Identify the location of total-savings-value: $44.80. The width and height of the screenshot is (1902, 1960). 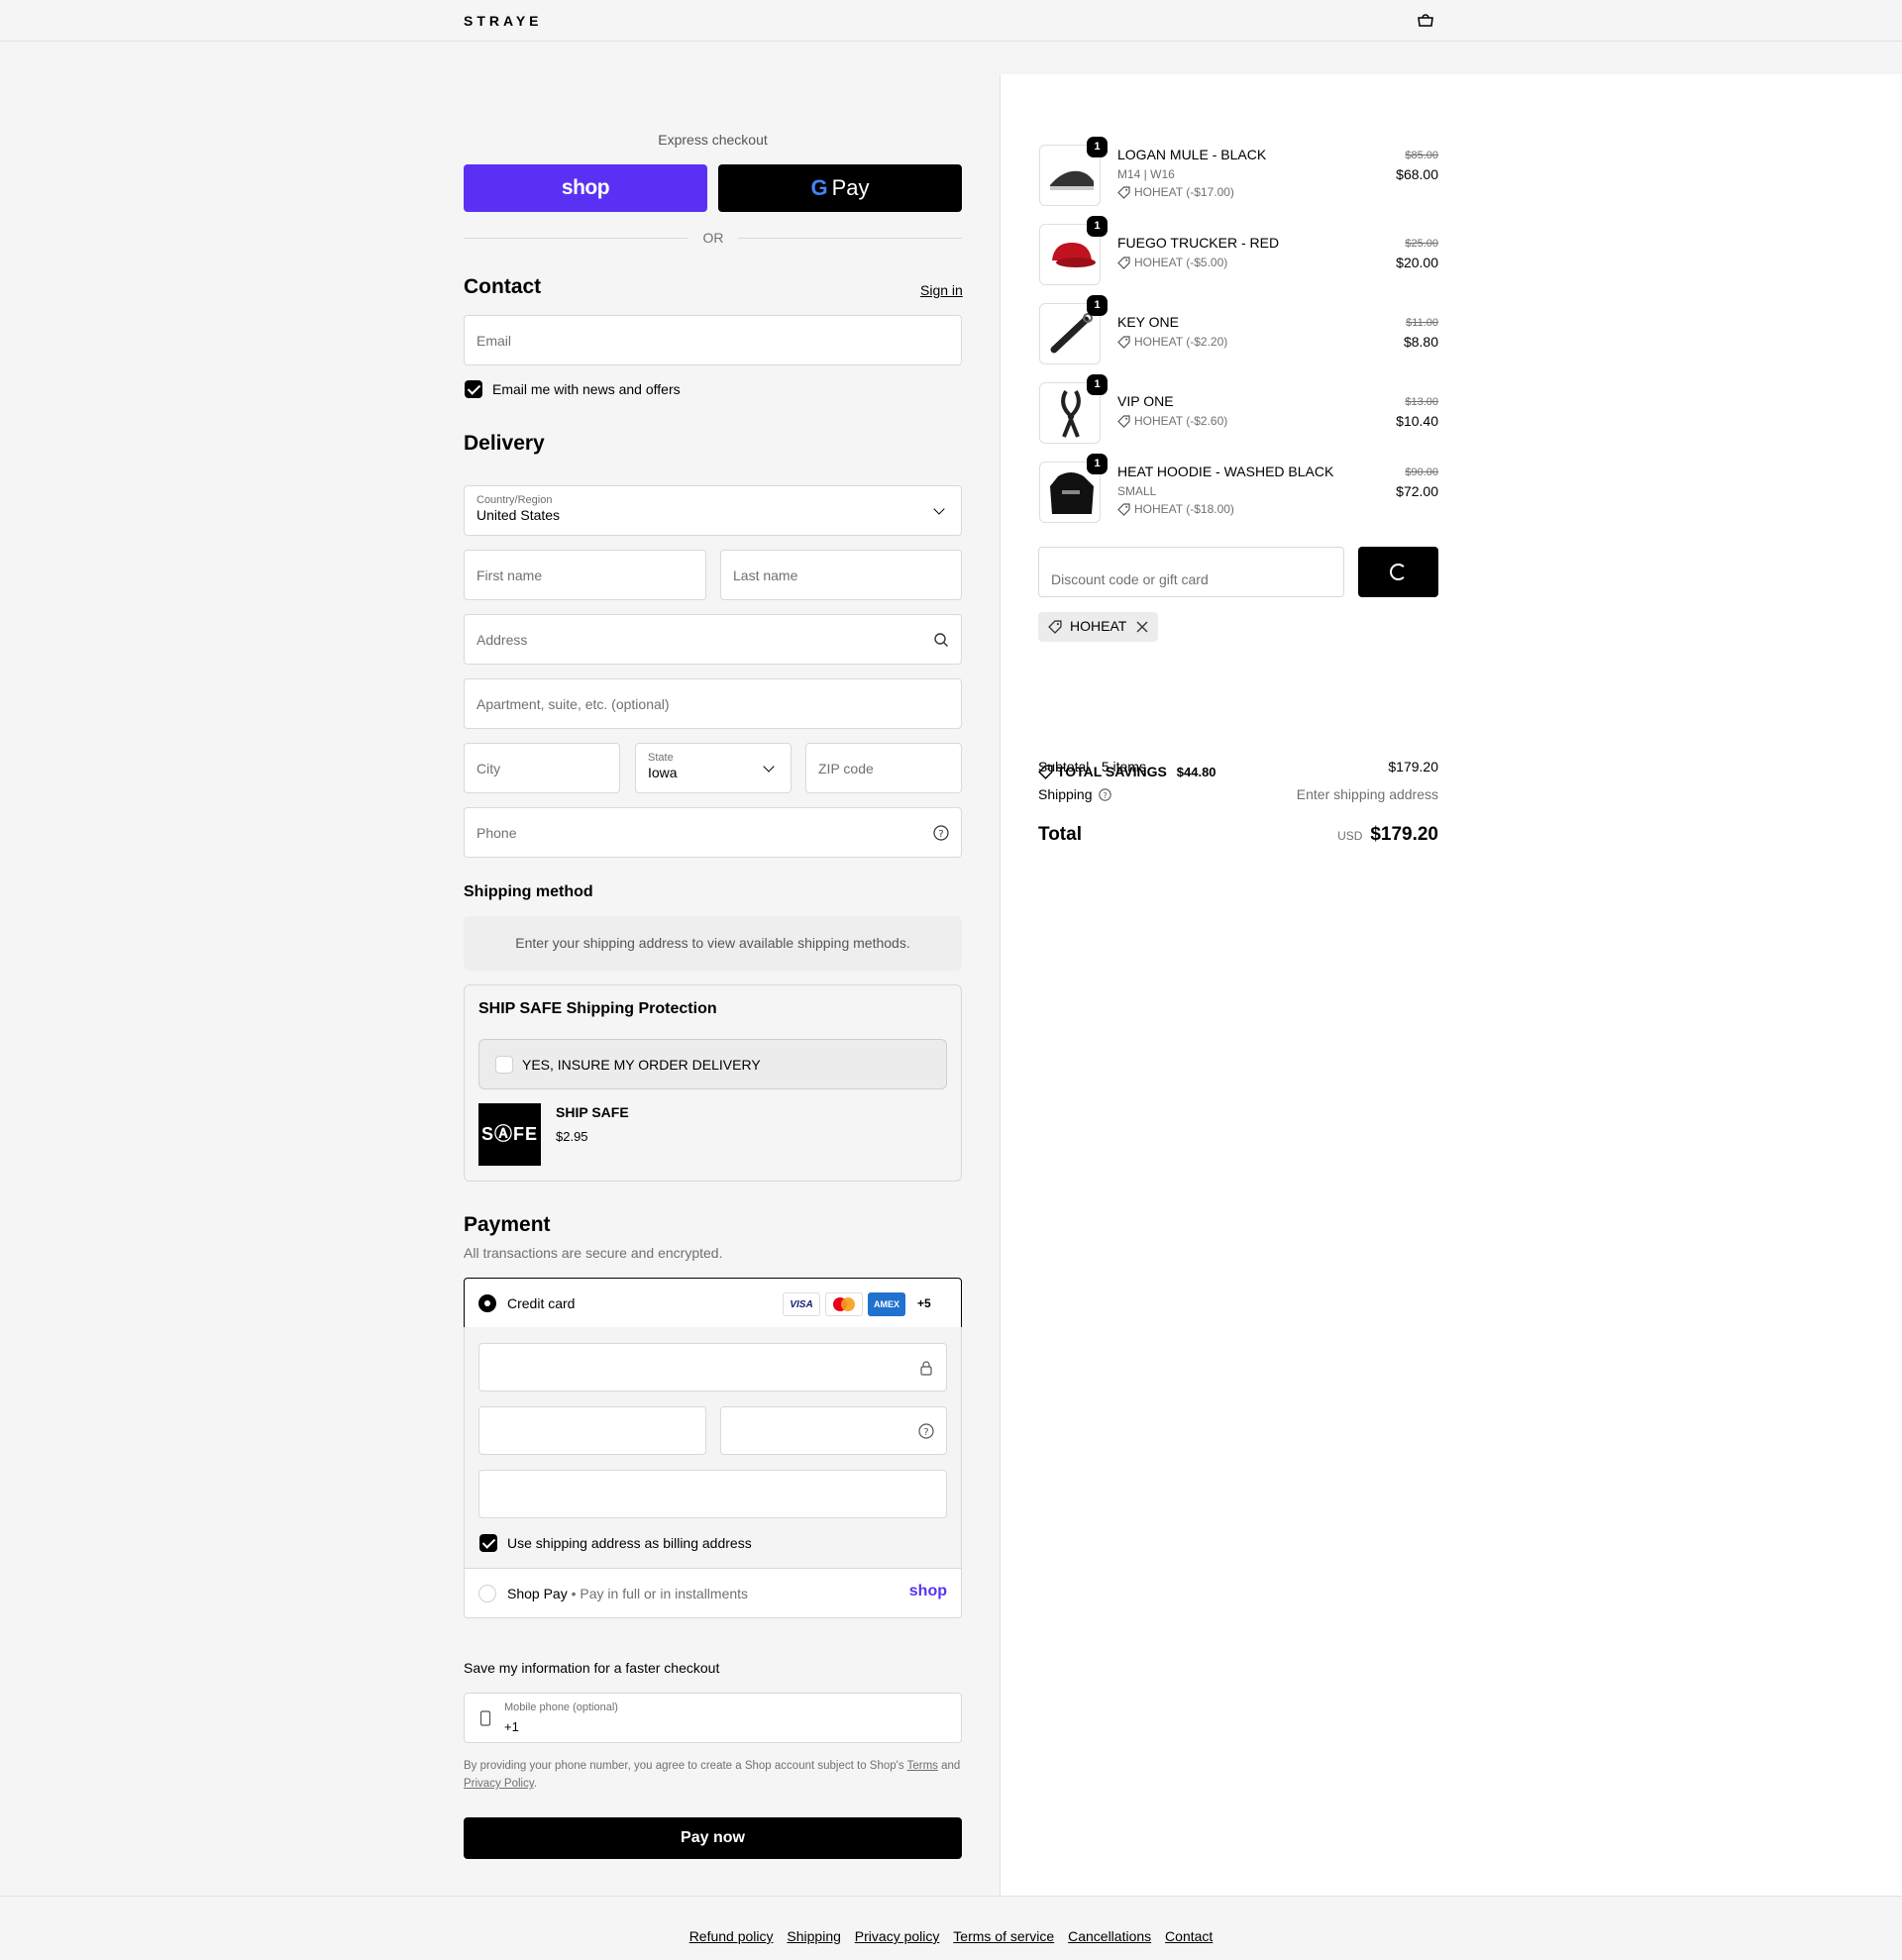
(1196, 772).